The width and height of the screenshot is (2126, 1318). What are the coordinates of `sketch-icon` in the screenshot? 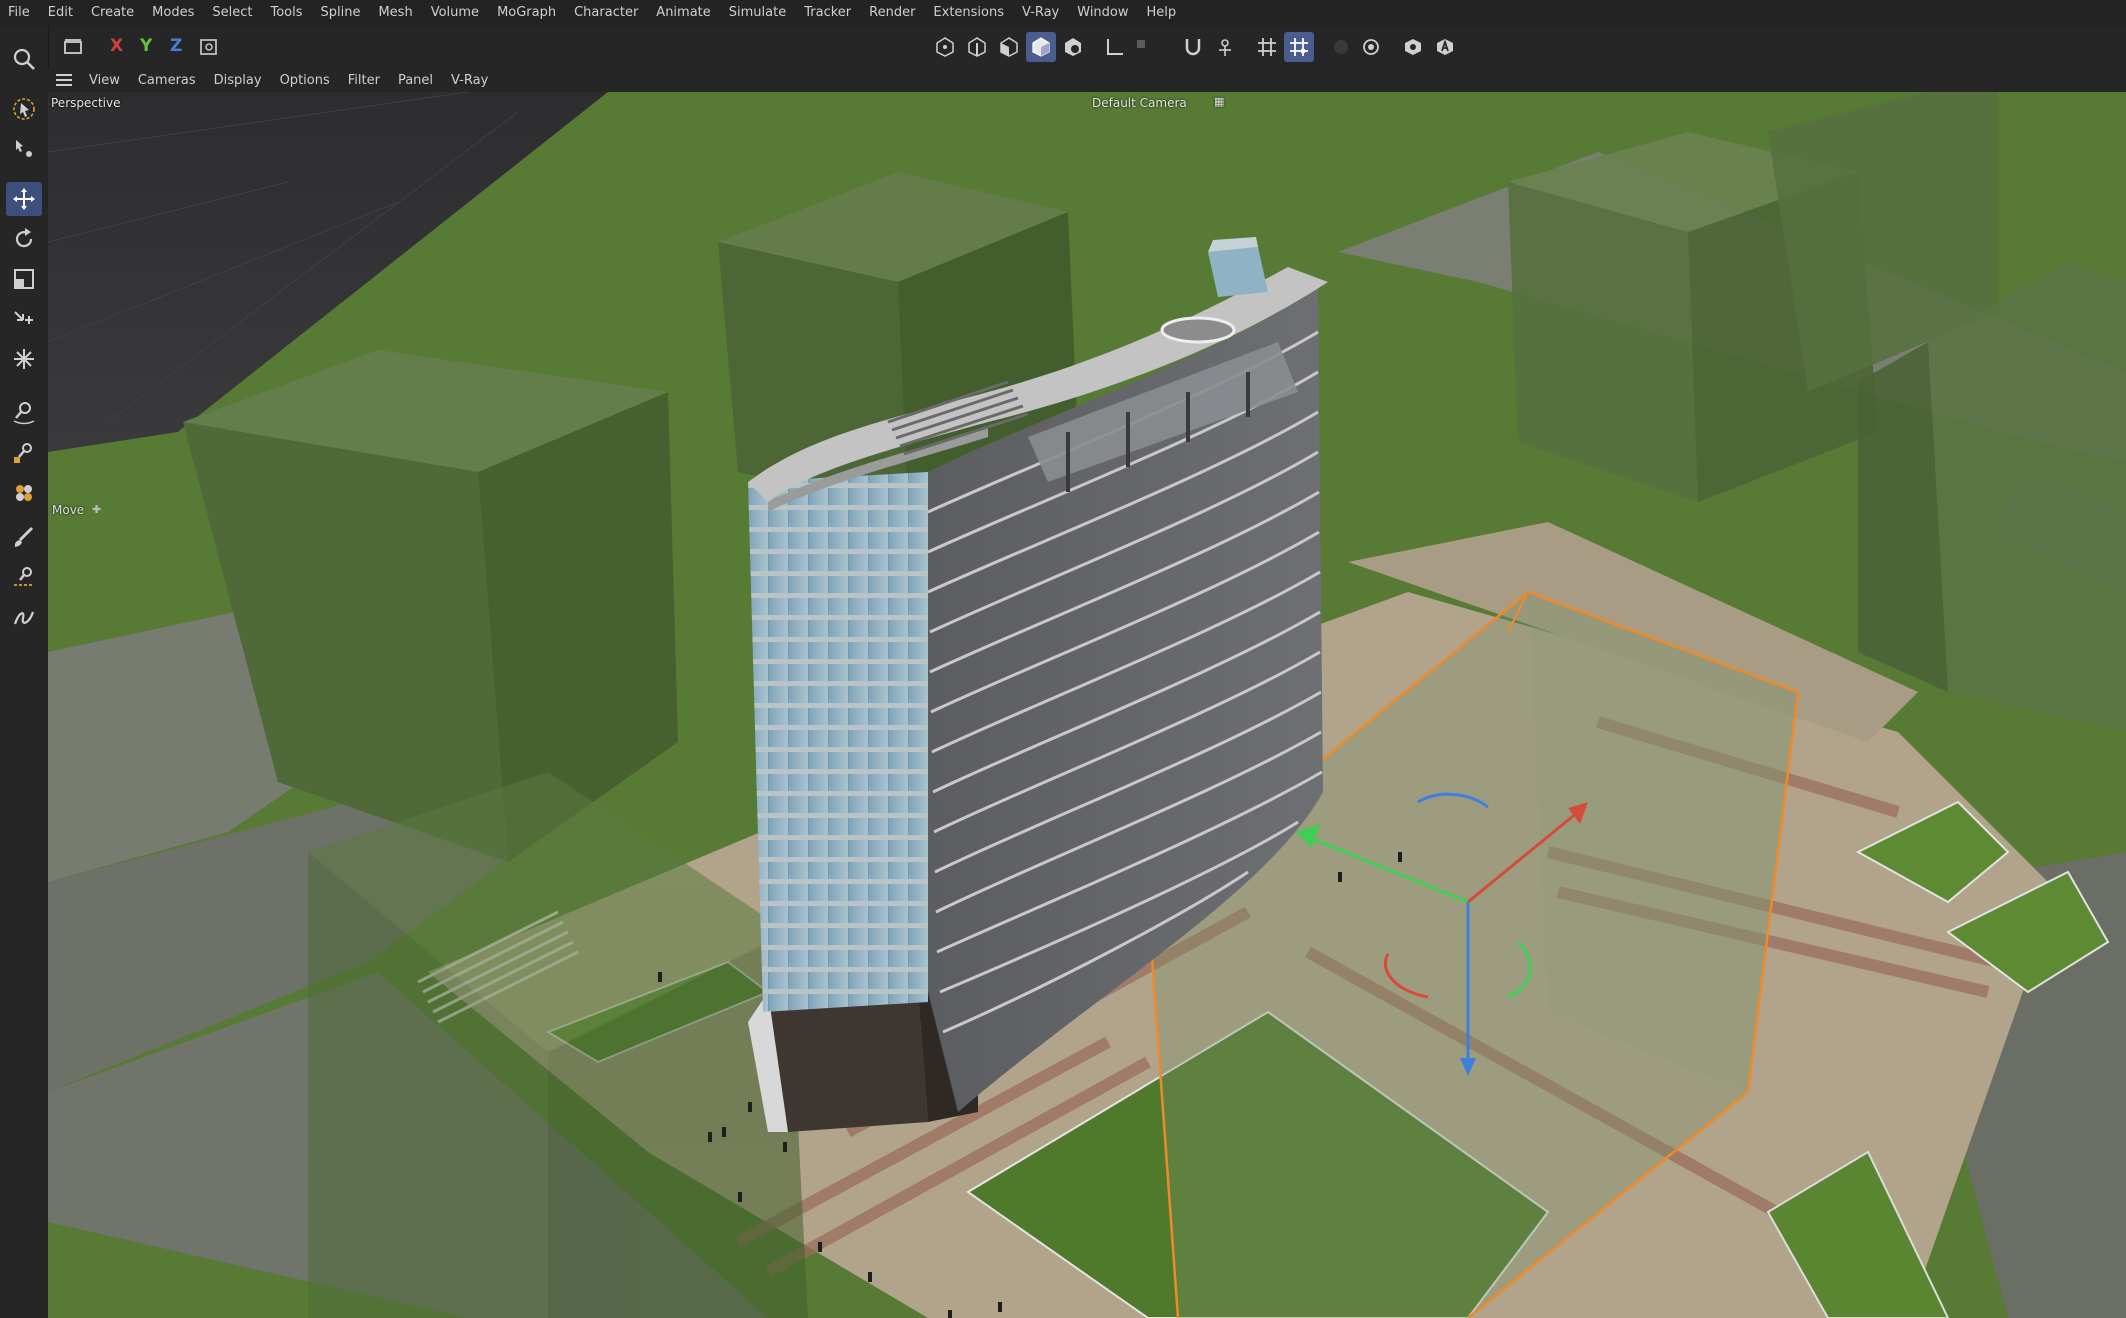 It's located at (24, 618).